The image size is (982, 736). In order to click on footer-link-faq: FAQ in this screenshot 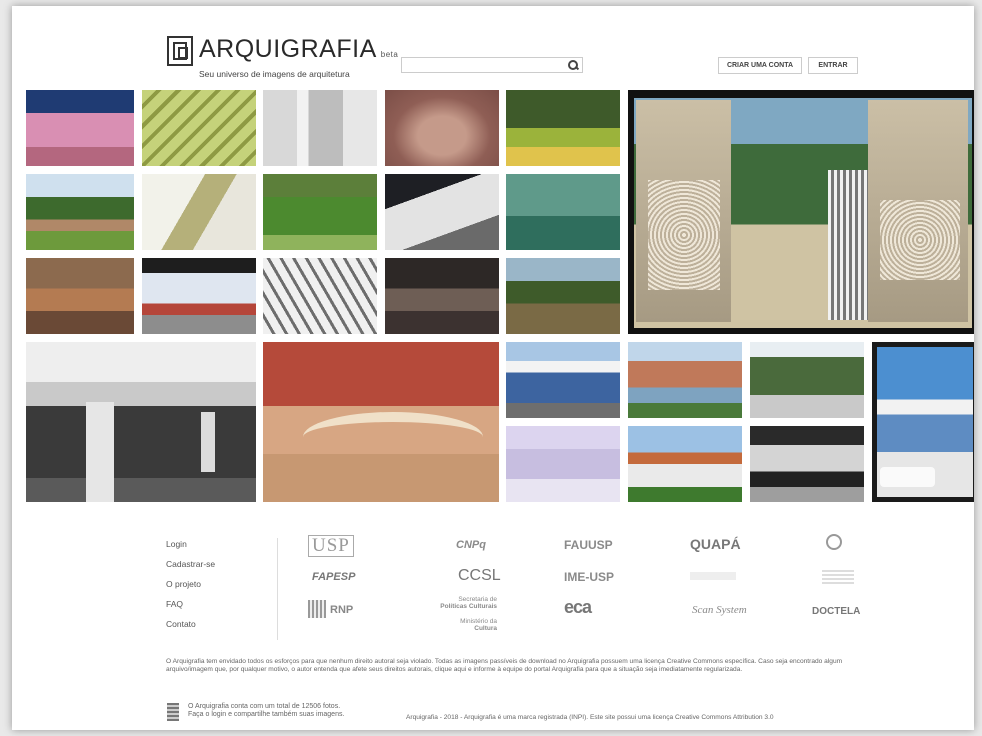, I will do `click(174, 604)`.